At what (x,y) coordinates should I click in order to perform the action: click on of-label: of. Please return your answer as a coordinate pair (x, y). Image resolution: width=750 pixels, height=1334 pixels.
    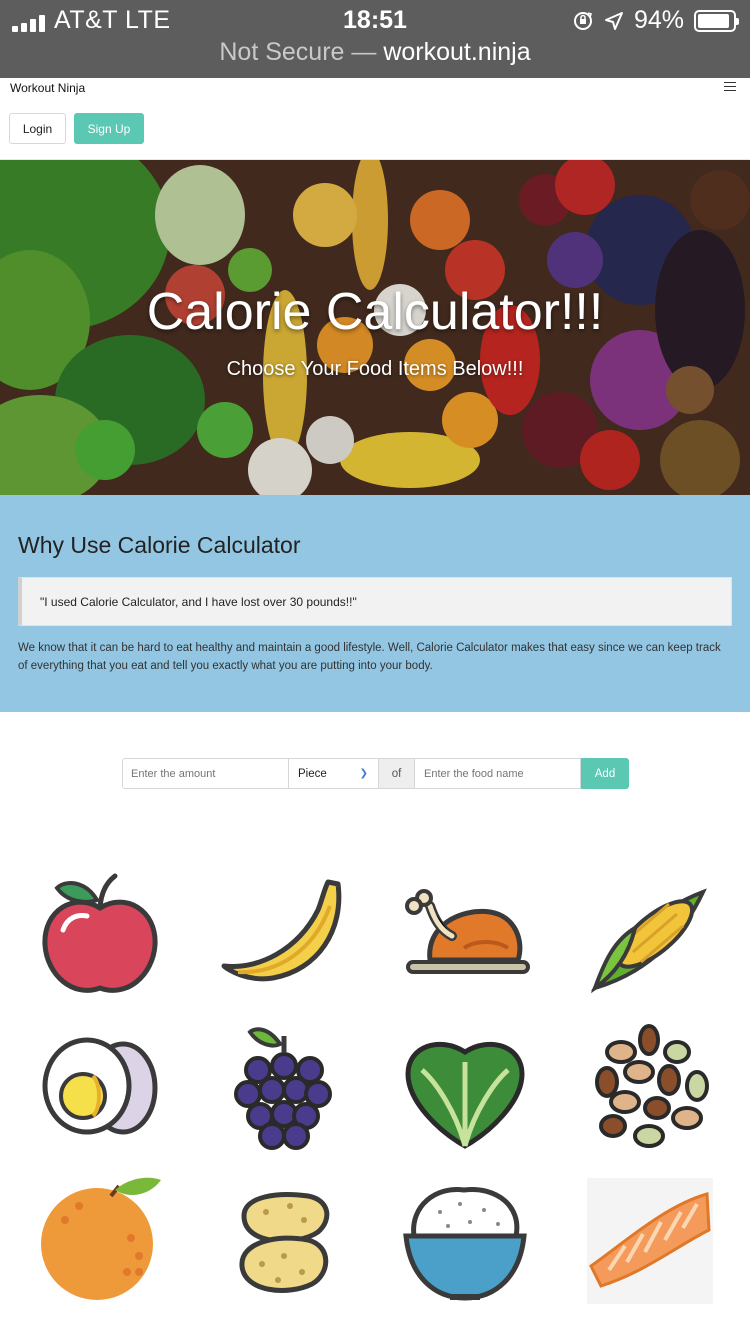
    Looking at the image, I should click on (396, 773).